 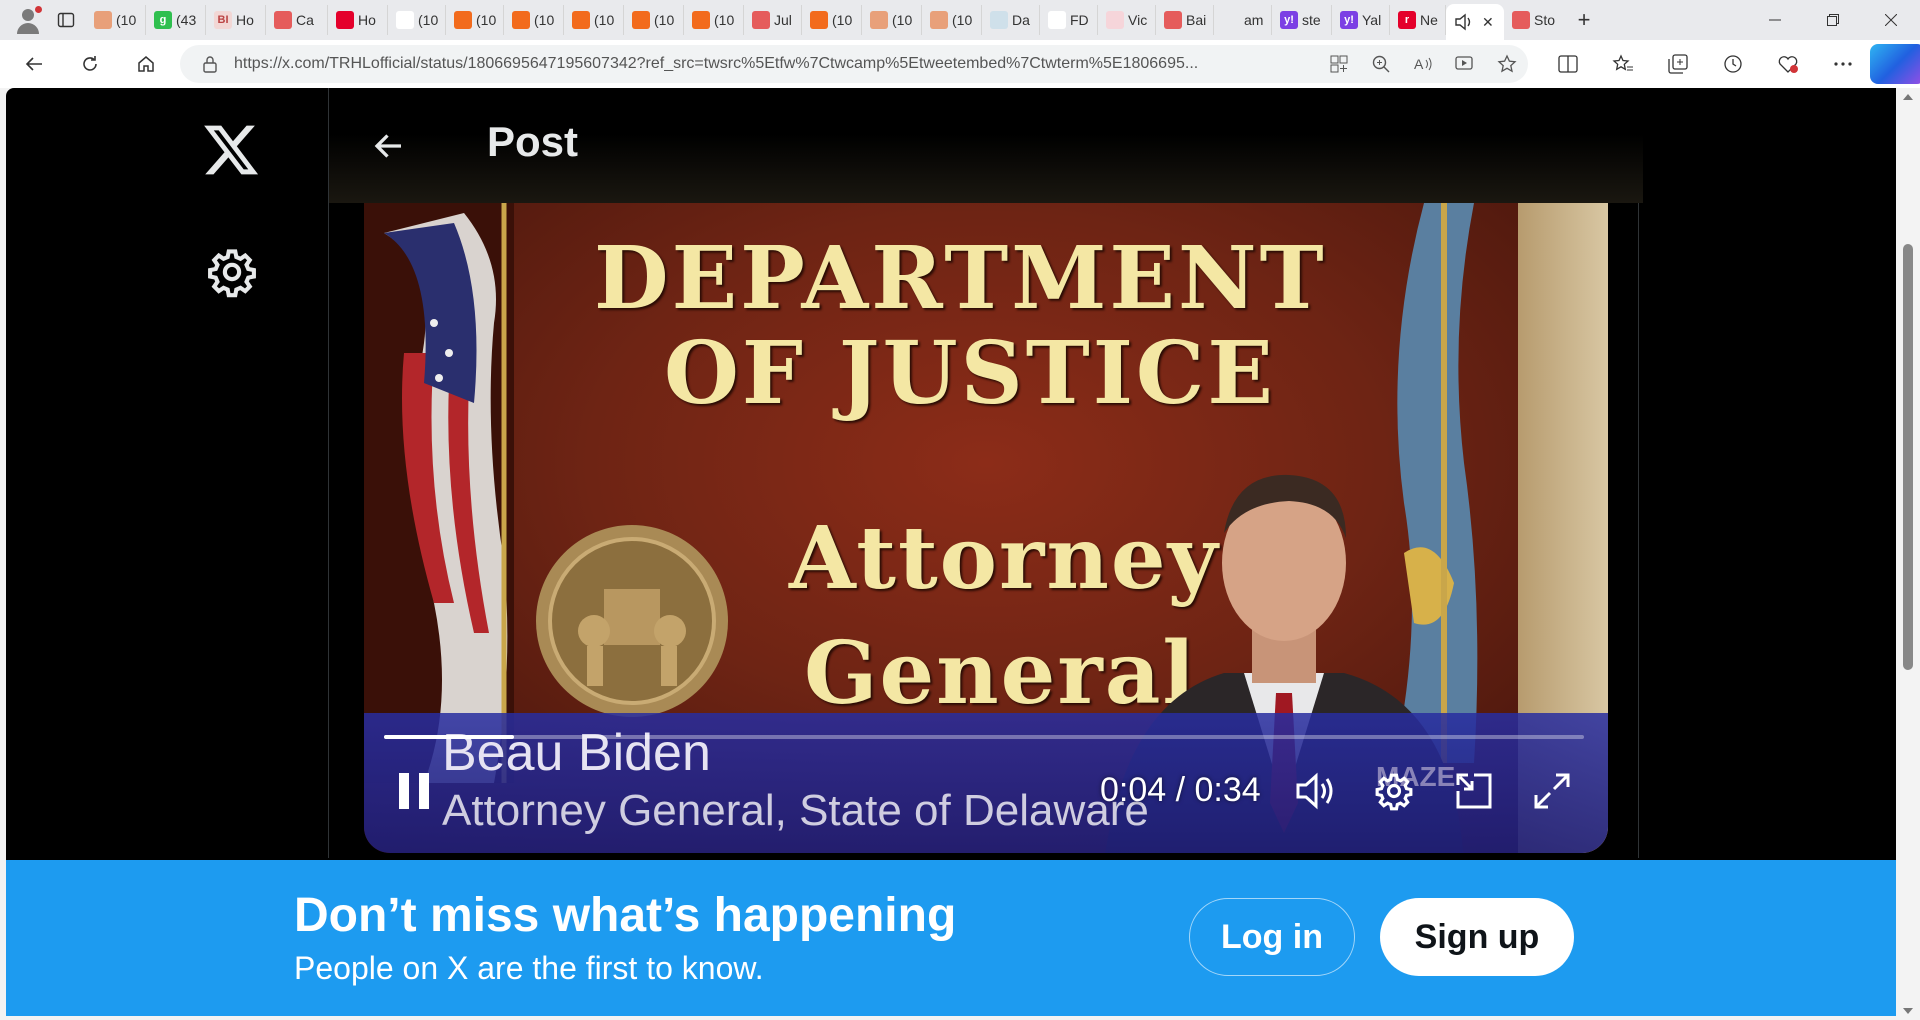 I want to click on fullscreen-button, so click(x=1552, y=791).